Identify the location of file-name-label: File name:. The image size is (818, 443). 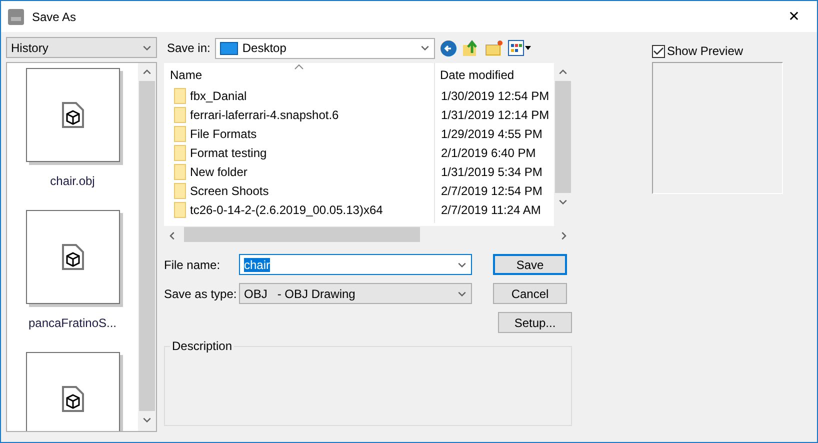
(193, 265).